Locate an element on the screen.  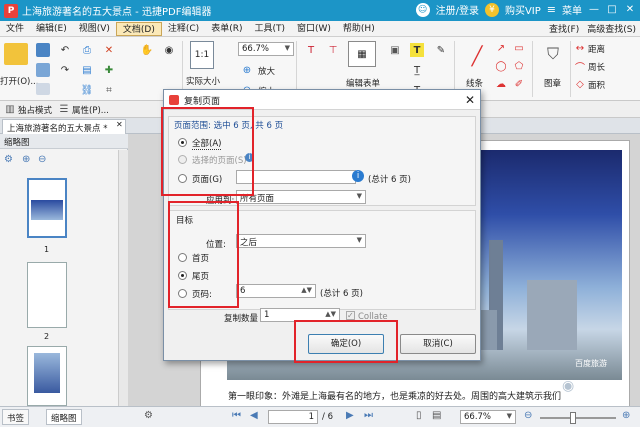
actual-size-label: 实际大小 is located at coordinates (203, 81).